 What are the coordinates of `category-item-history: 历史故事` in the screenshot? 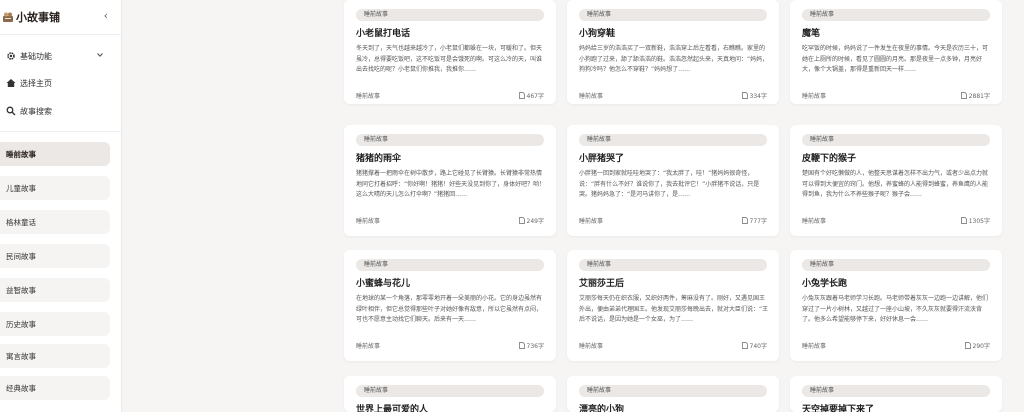 It's located at (55, 324).